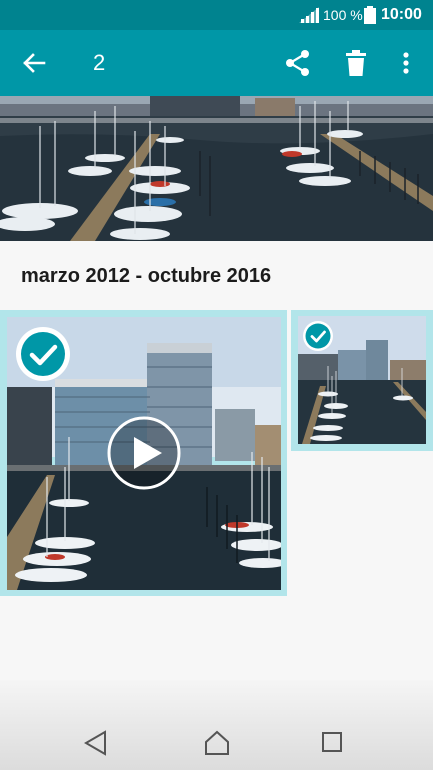 This screenshot has width=433, height=770. Describe the element at coordinates (406, 63) in the screenshot. I see `more-vert-icon` at that location.